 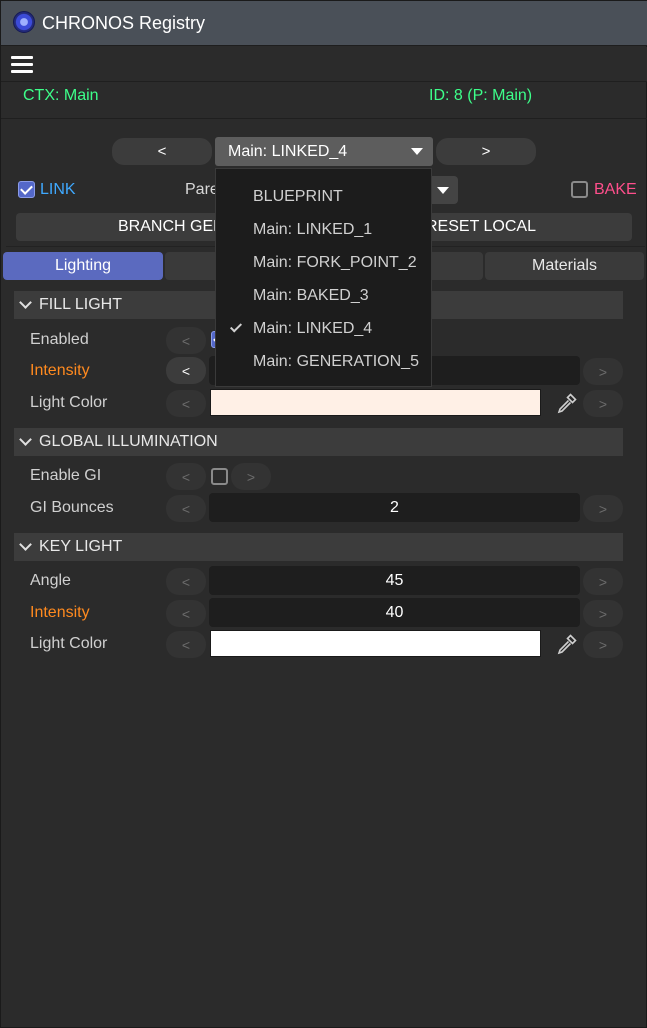 I want to click on fill-light-color-label: Light Color, so click(x=69, y=402).